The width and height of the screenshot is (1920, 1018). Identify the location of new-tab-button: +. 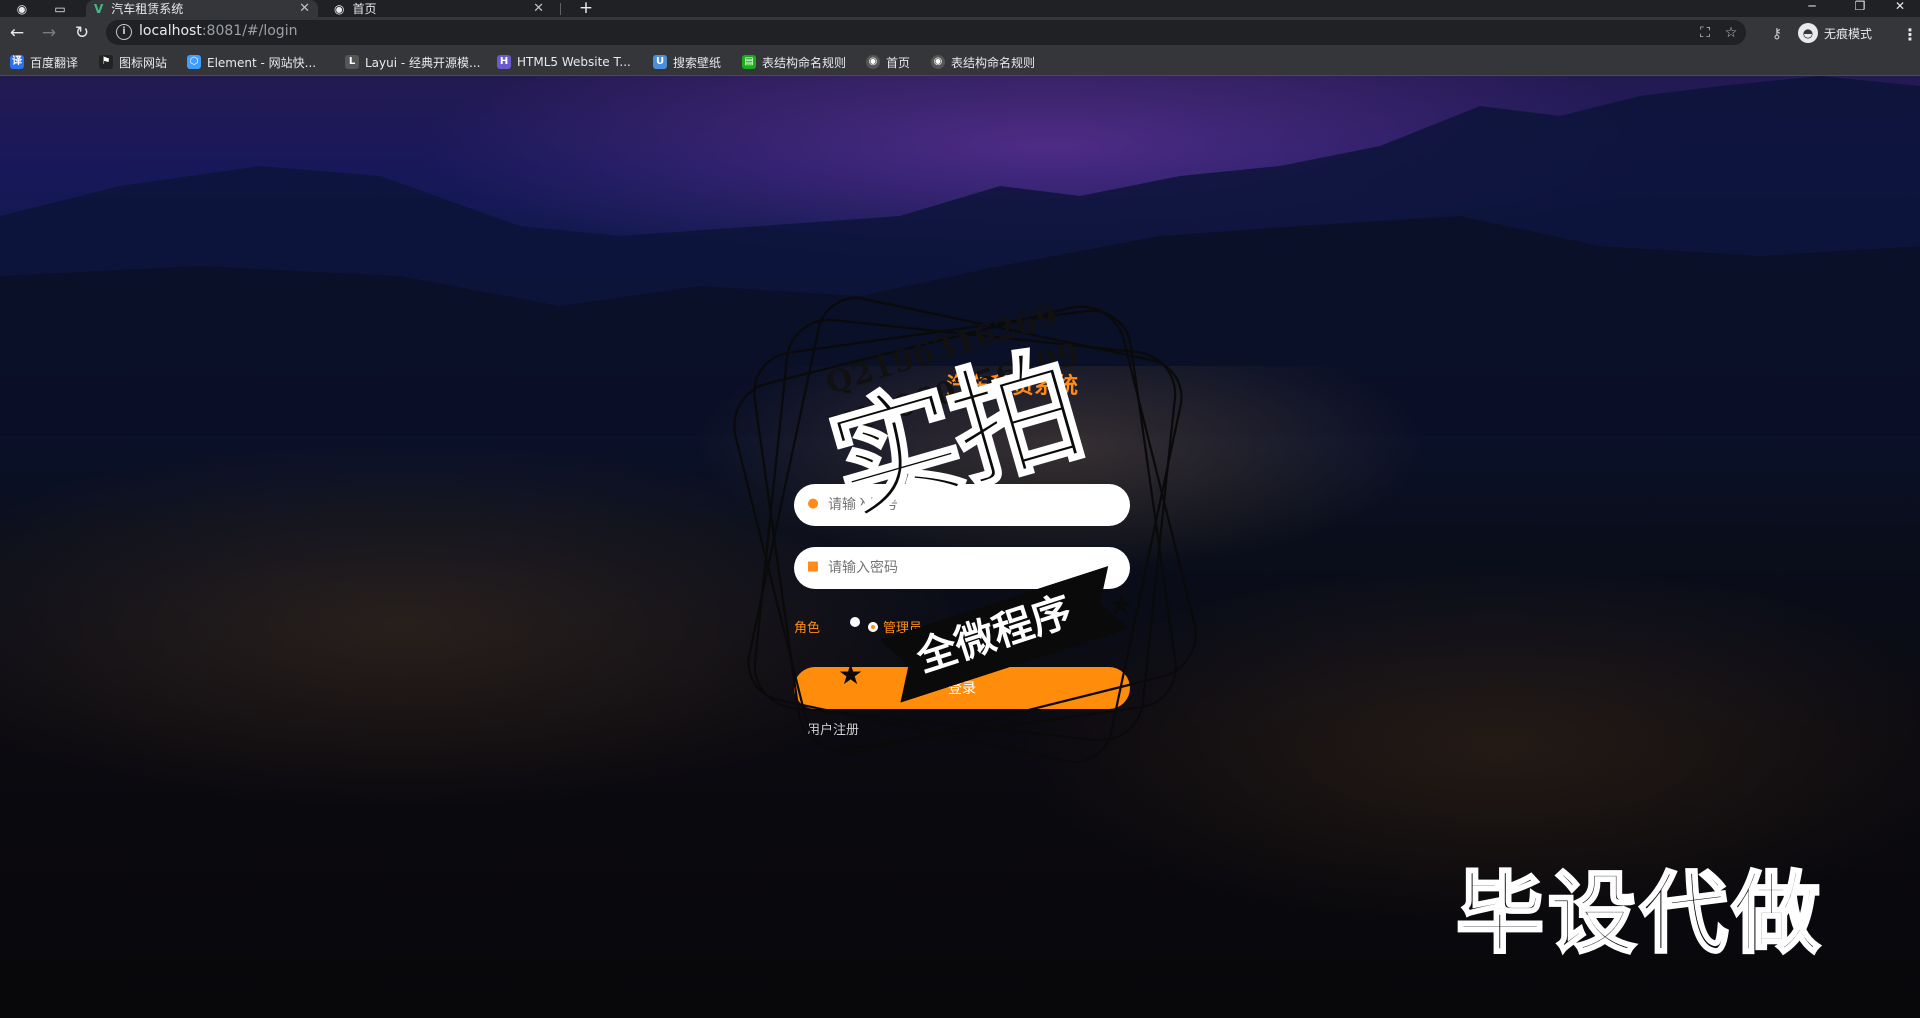
(586, 8).